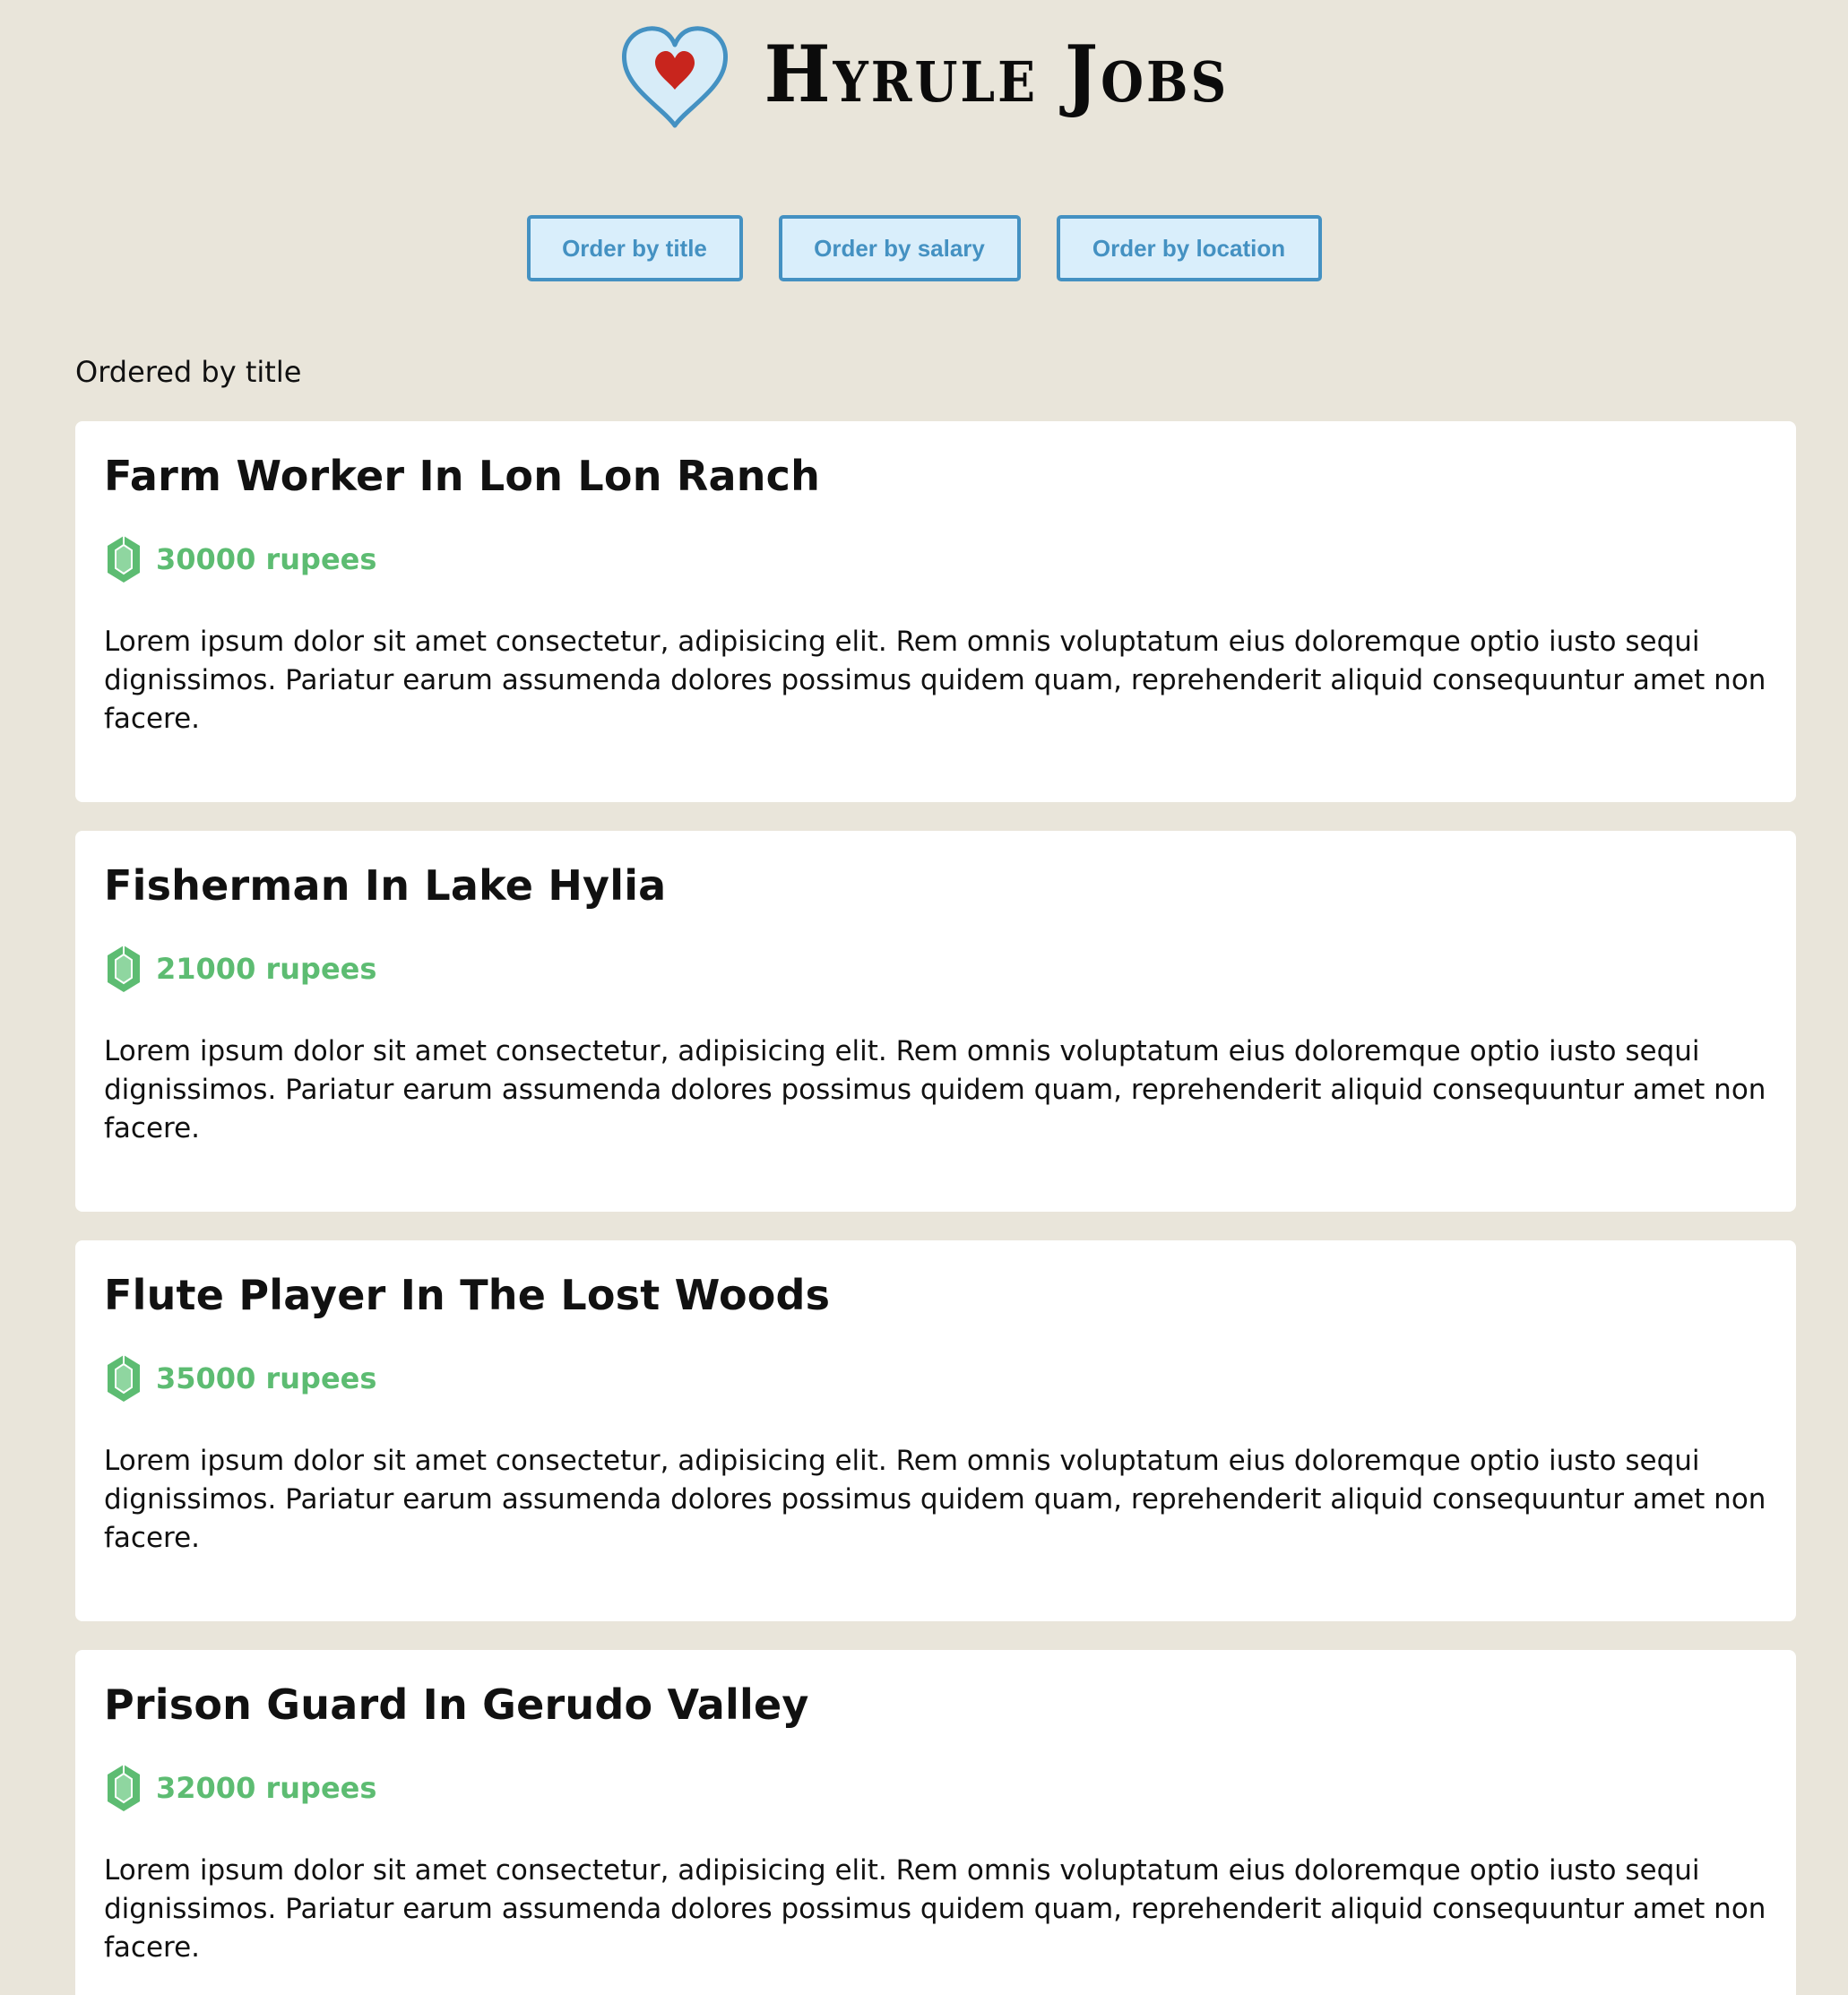 The image size is (1848, 1995). What do you see at coordinates (1189, 248) in the screenshot?
I see `order-by-location-button: Order by location` at bounding box center [1189, 248].